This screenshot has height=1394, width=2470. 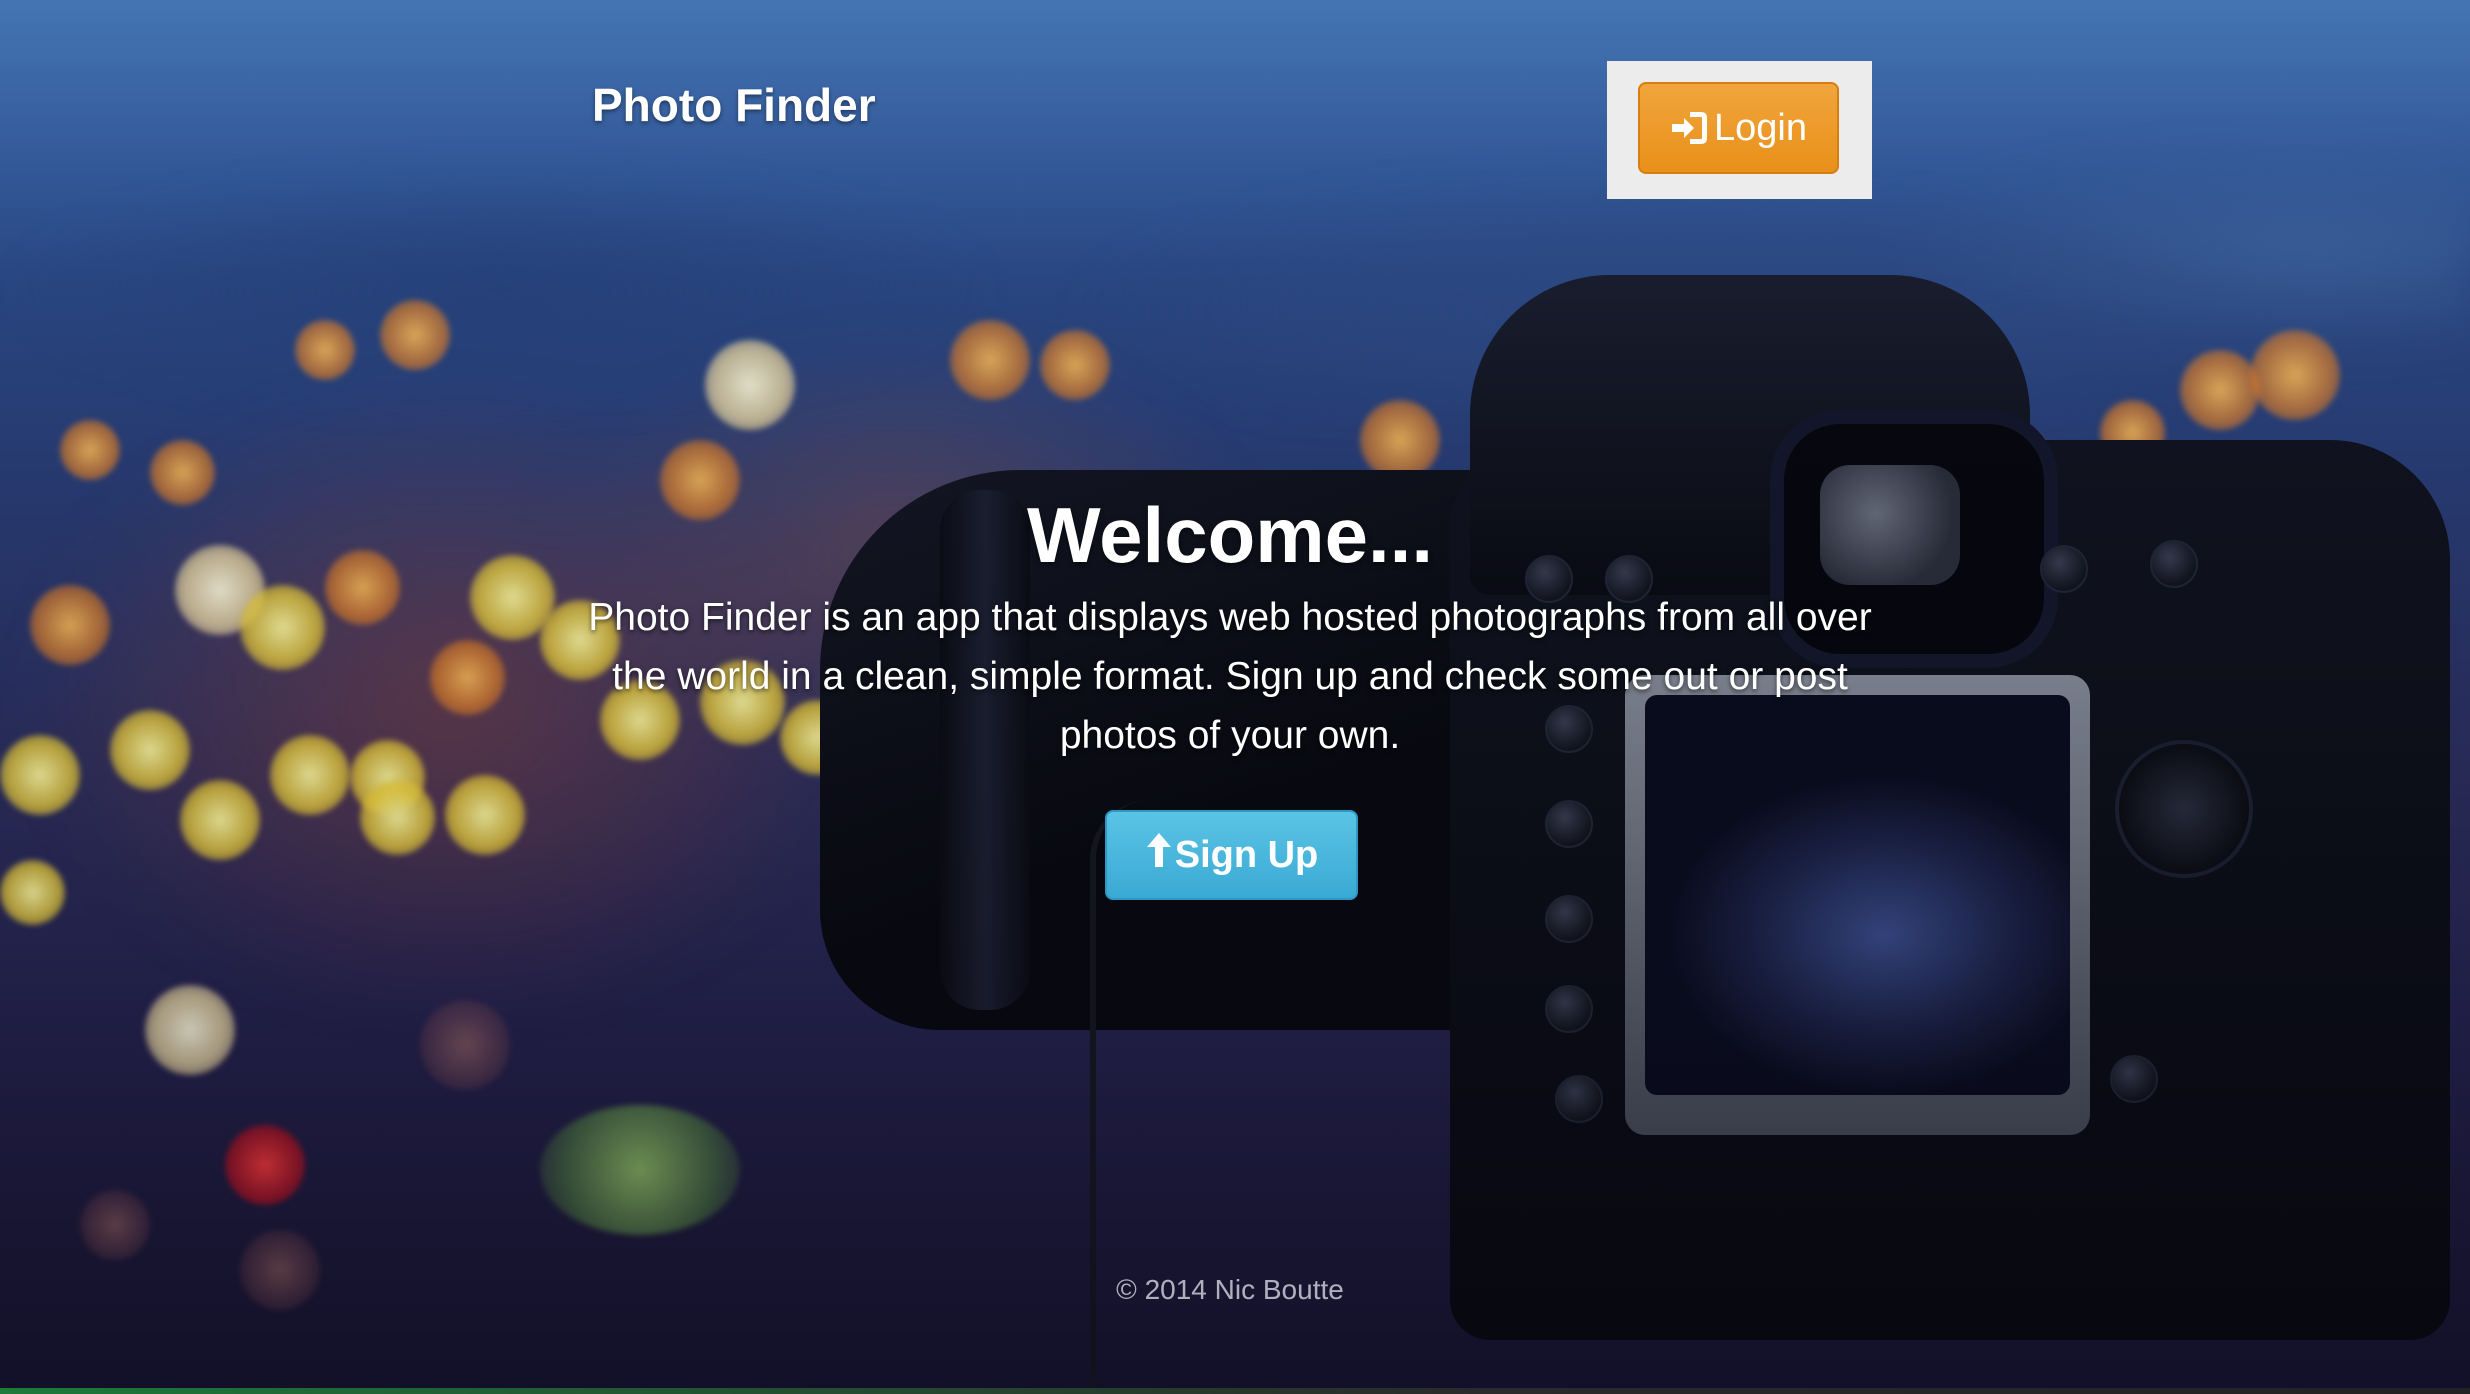 I want to click on login-container: Login, so click(x=1739, y=130).